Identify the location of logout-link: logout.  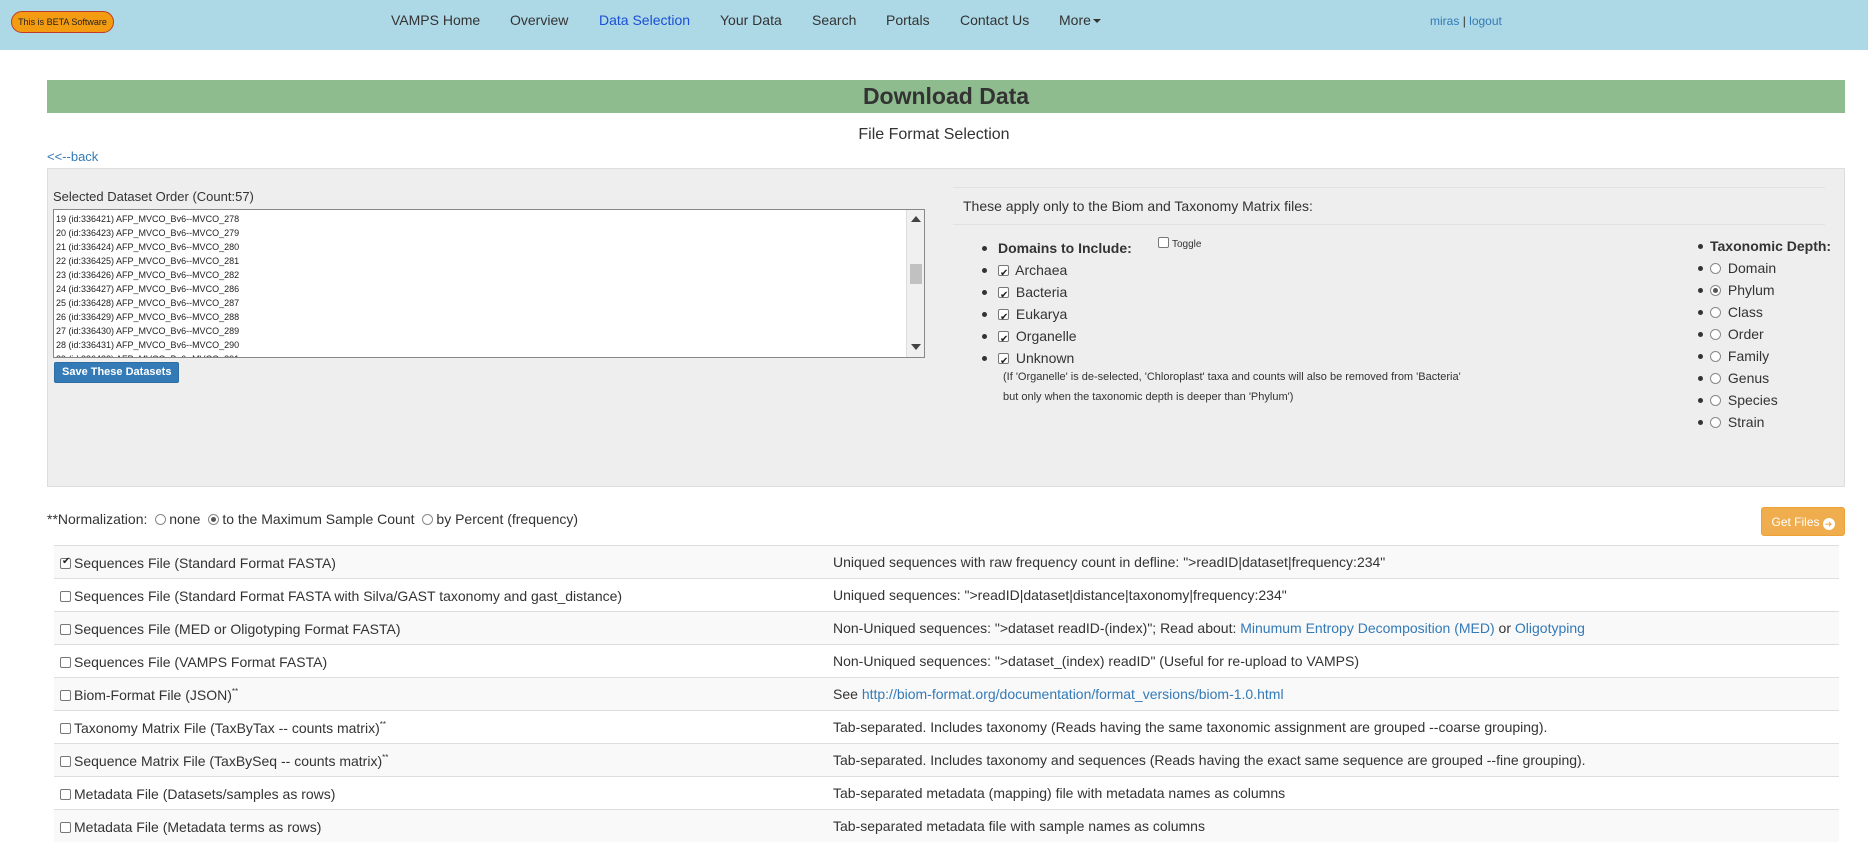
(1485, 21).